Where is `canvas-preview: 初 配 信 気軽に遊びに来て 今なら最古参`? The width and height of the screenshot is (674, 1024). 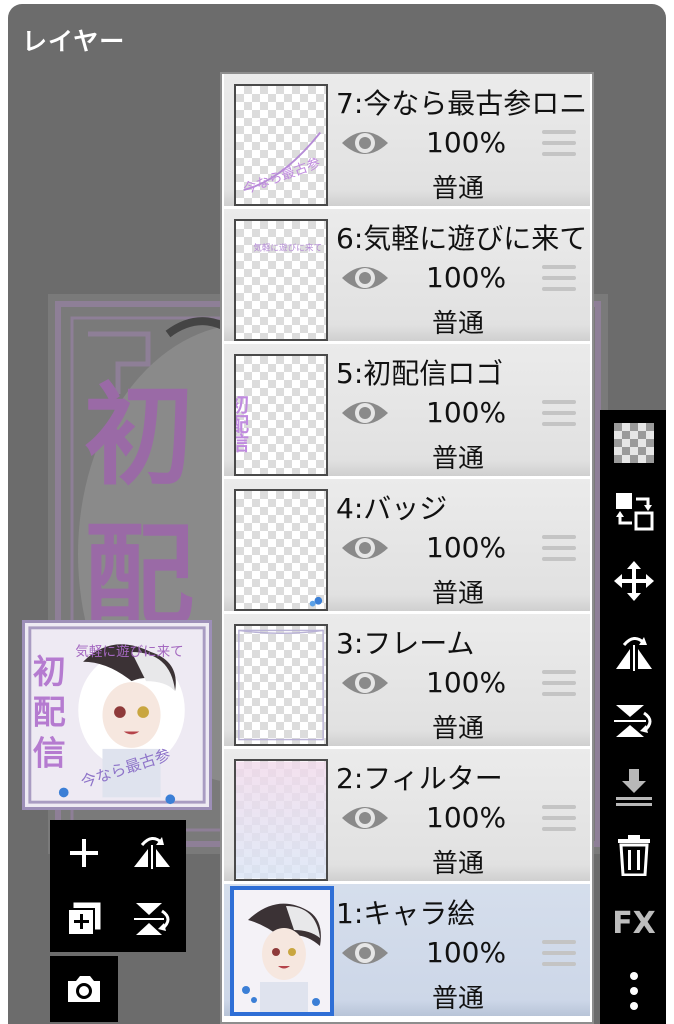
canvas-preview: 初 配 信 気軽に遊びに来て 今なら最古参 is located at coordinates (117, 715).